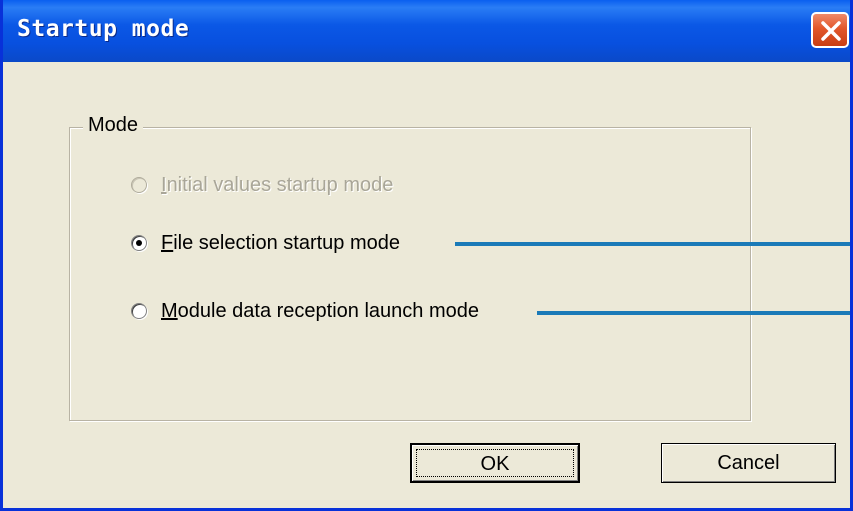 The width and height of the screenshot is (853, 511). What do you see at coordinates (287, 242) in the screenshot?
I see `label-text: ile selection startup mode` at bounding box center [287, 242].